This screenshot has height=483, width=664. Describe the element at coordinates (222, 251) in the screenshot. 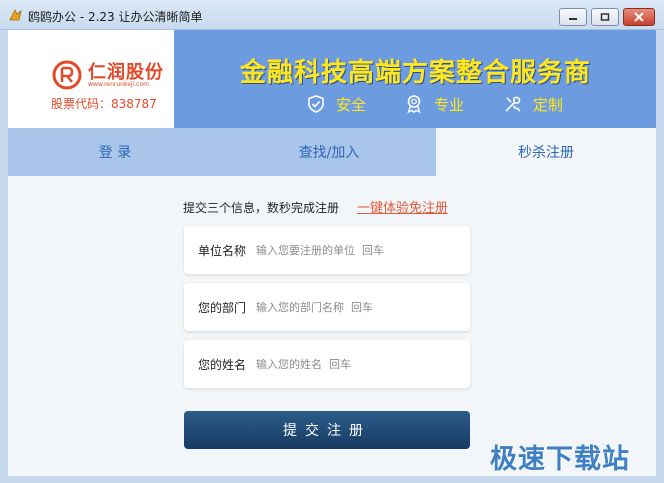

I see `organization-label: 单位名称` at that location.